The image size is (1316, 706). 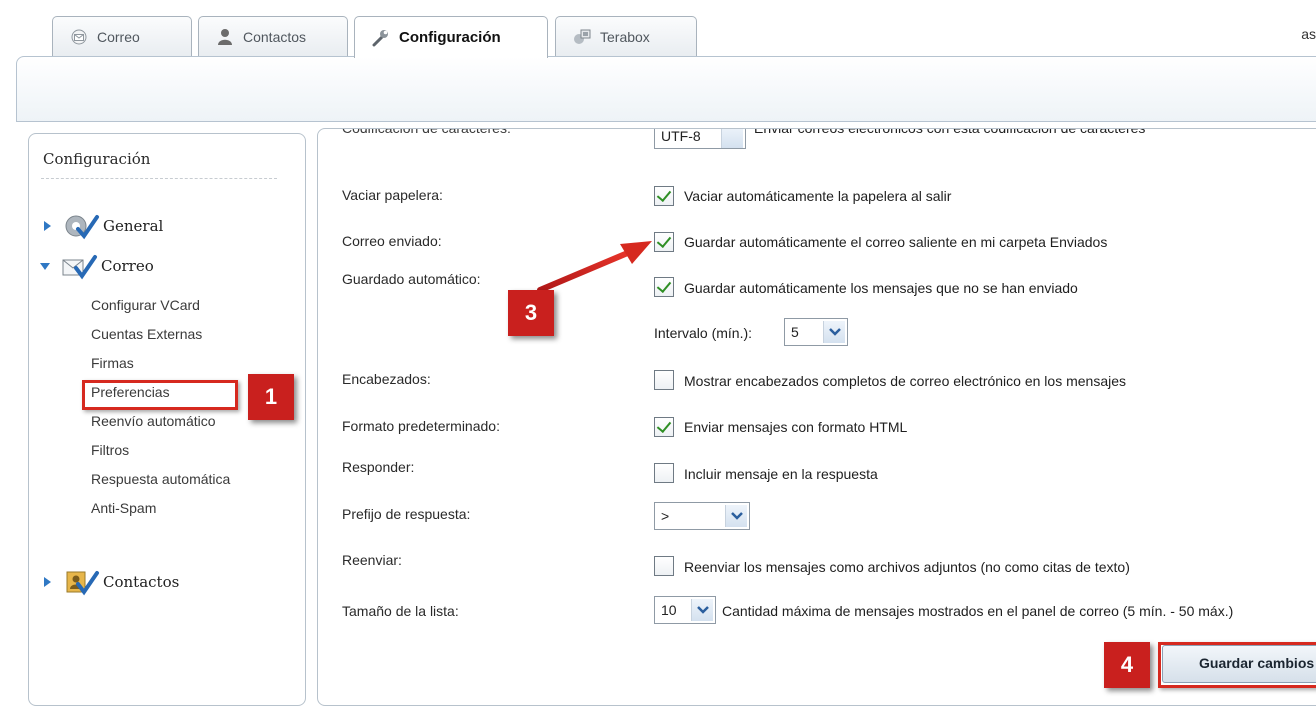 I want to click on annotation-badge-4: 4, so click(x=1127, y=665).